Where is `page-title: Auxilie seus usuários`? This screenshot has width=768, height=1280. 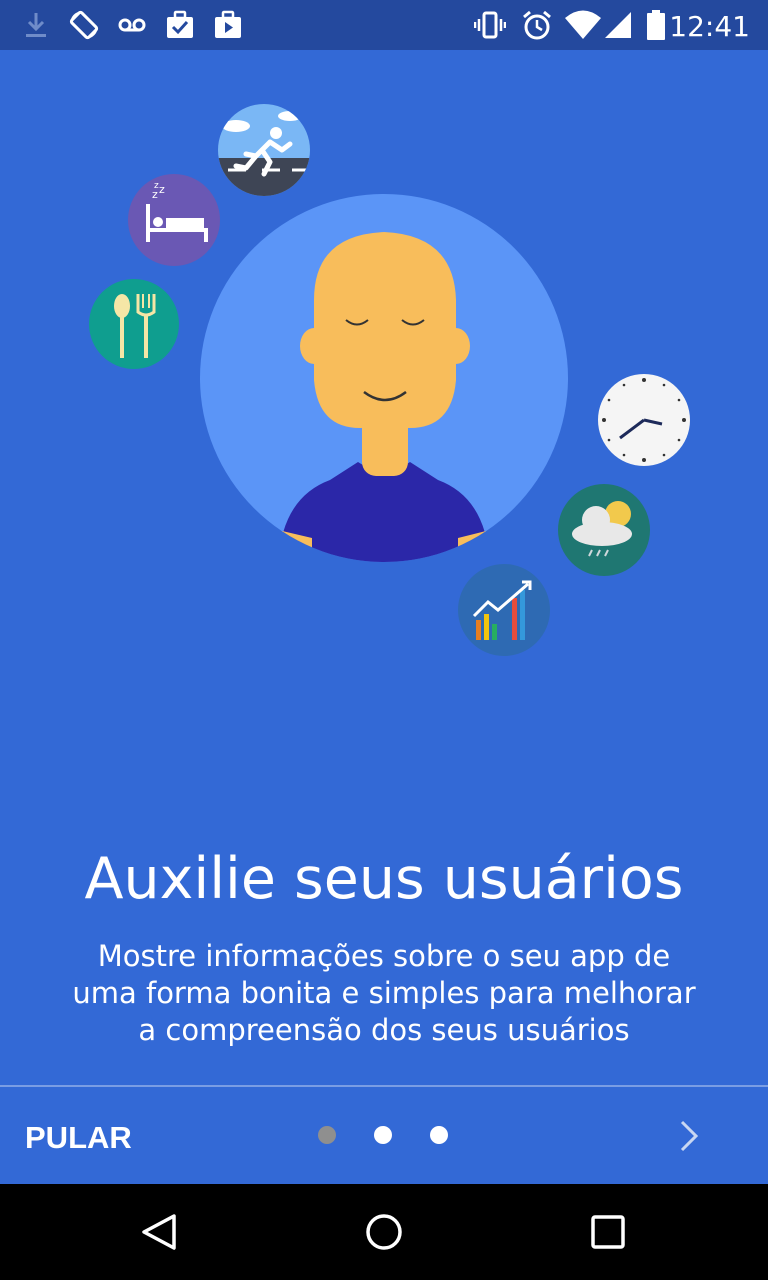 page-title: Auxilie seus usuários is located at coordinates (384, 879).